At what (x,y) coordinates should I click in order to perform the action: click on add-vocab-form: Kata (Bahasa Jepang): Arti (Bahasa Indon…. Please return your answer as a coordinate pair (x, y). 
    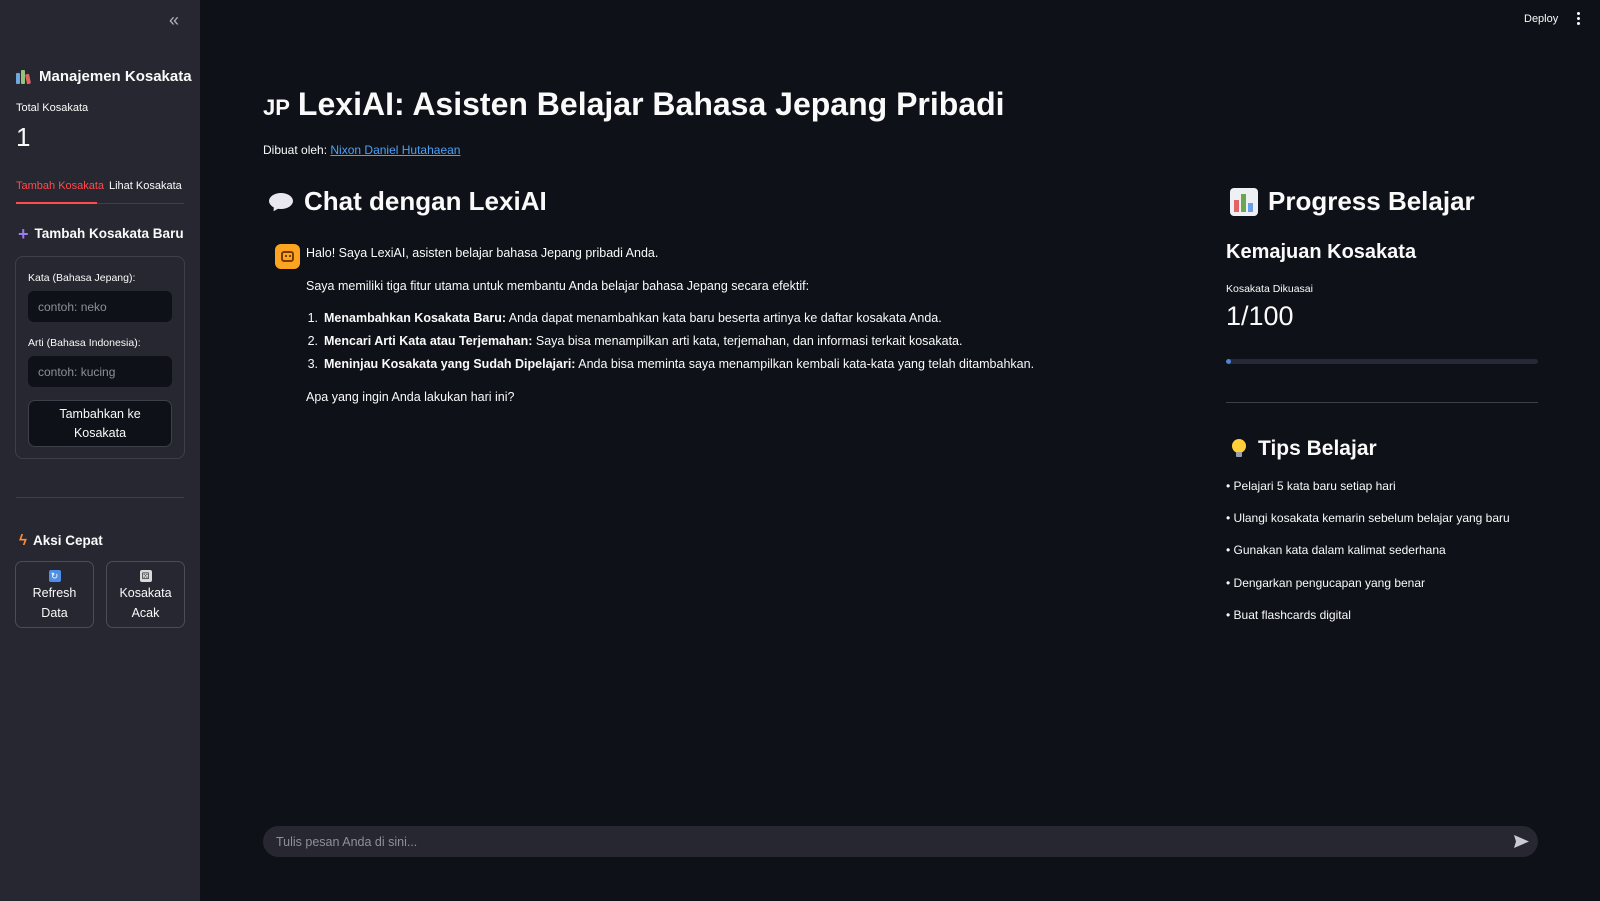
    Looking at the image, I should click on (100, 357).